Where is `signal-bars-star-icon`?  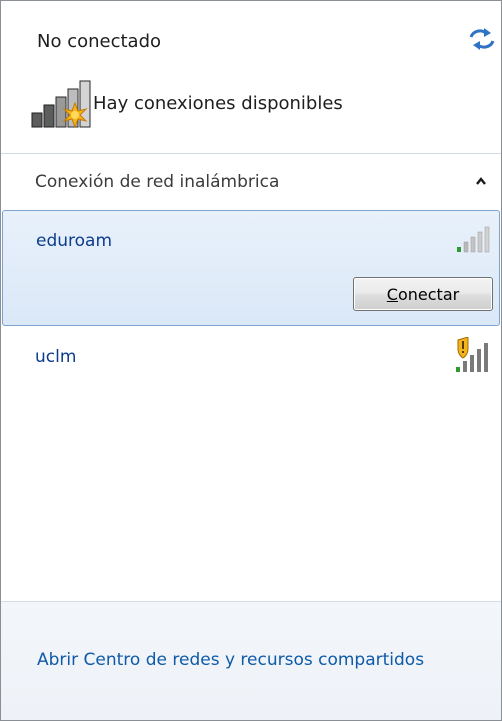 signal-bars-star-icon is located at coordinates (61, 104).